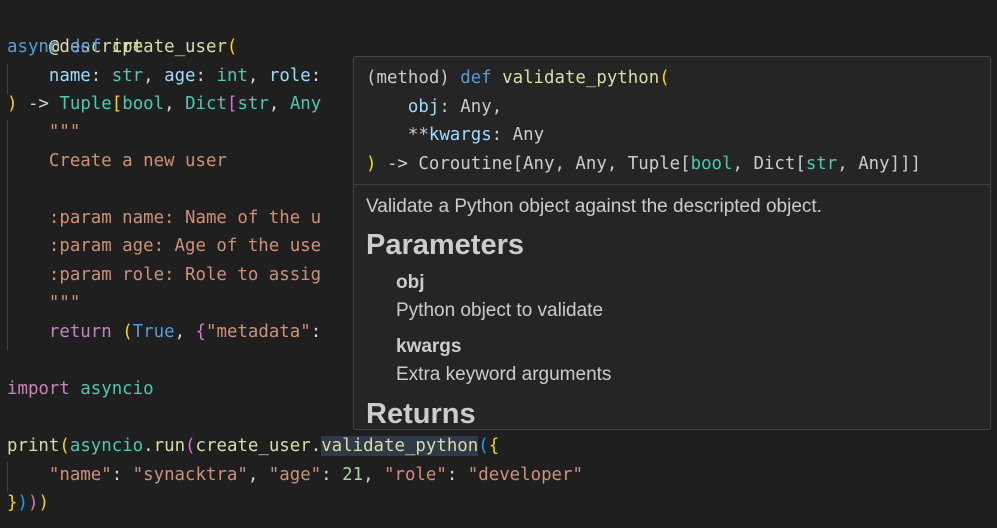  What do you see at coordinates (185, 246) in the screenshot?
I see `docstring-param: :param age: Age of the use` at bounding box center [185, 246].